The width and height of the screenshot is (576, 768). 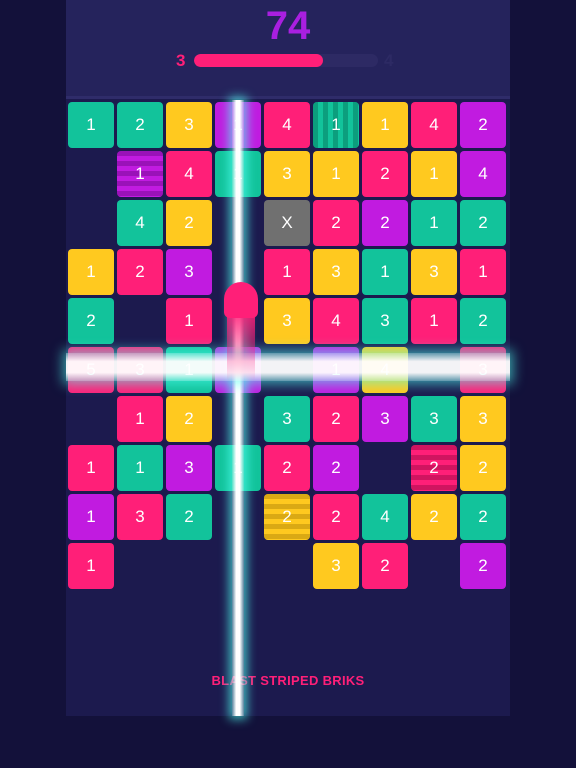 I want to click on striped-tile: 1, so click(x=336, y=125).